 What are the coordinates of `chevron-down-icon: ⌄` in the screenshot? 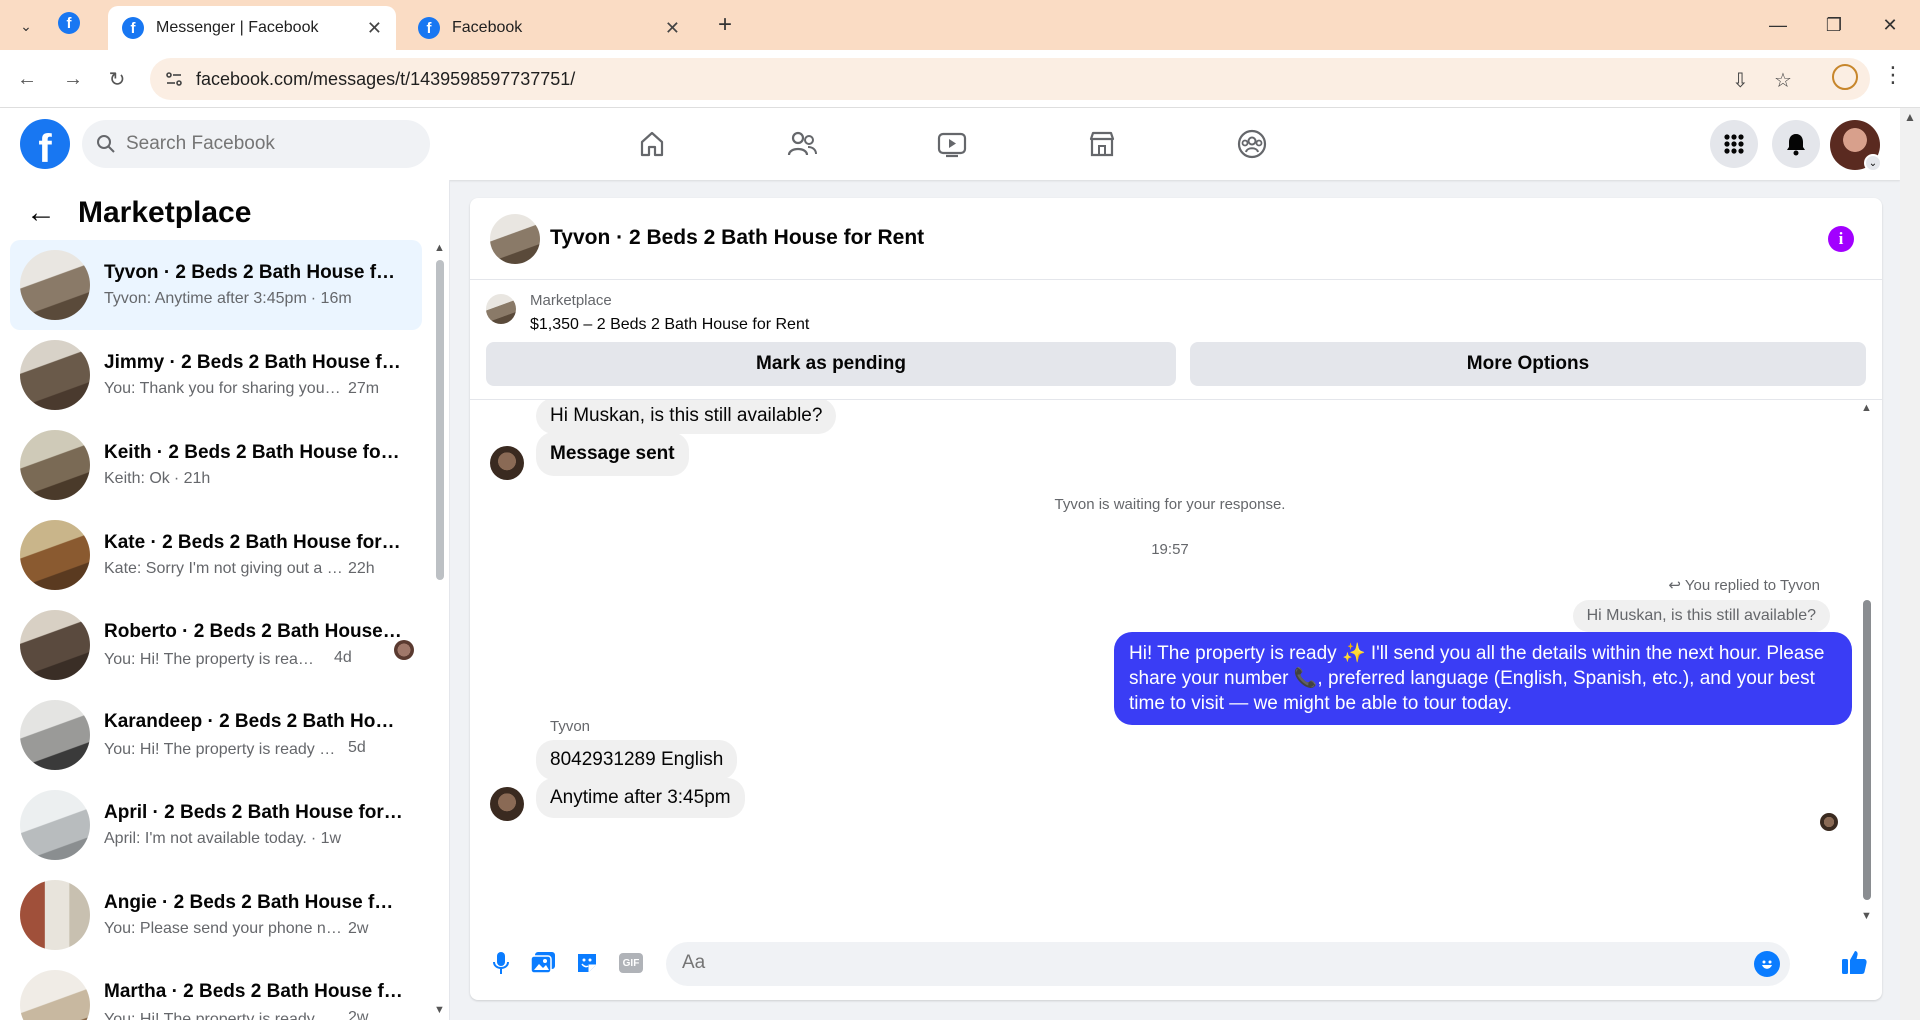 It's located at (1873, 163).